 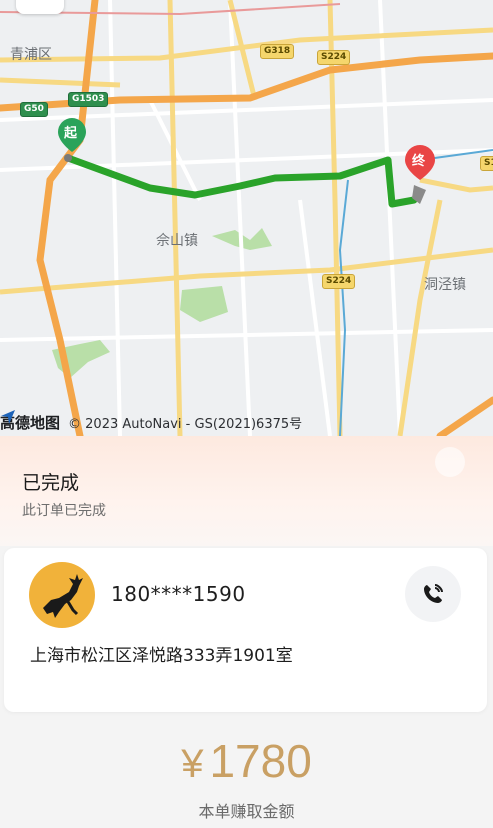 I want to click on map-attribution: 高德地图 © 2023 AutoNavi - GS(2021)6375号, so click(x=151, y=422).